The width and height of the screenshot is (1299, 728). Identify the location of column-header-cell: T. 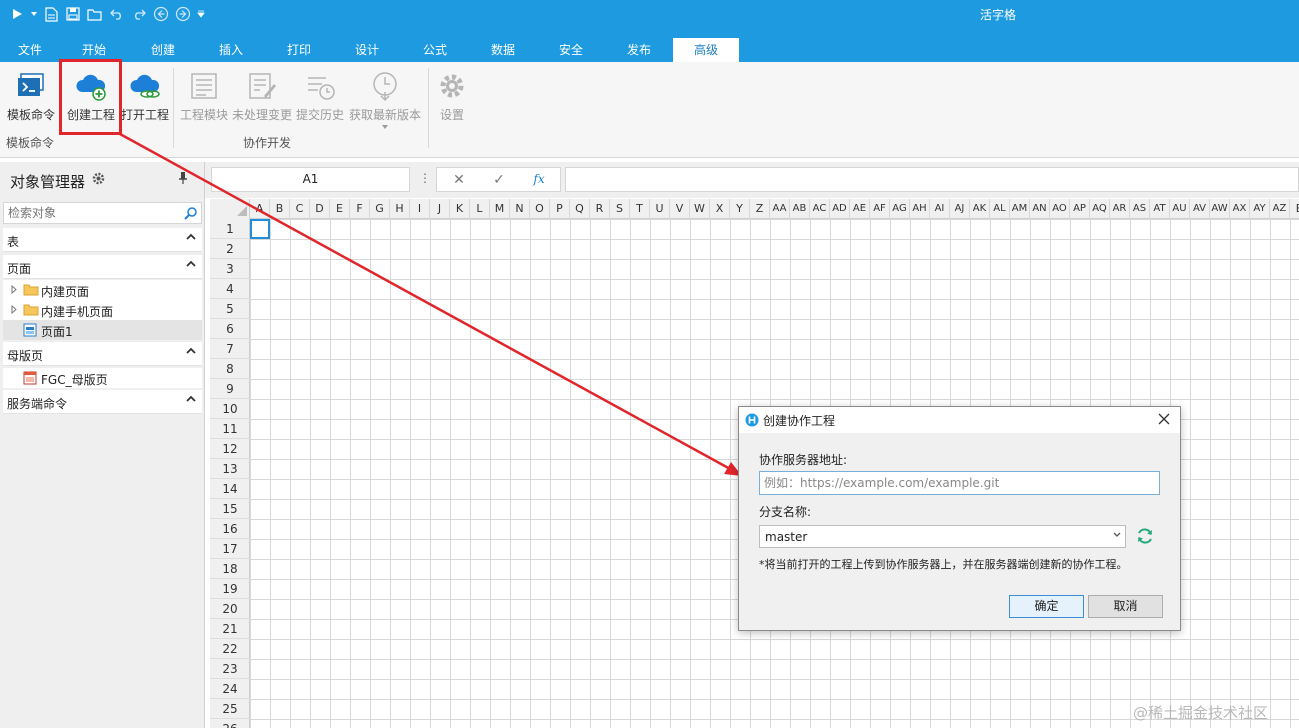
(640, 209).